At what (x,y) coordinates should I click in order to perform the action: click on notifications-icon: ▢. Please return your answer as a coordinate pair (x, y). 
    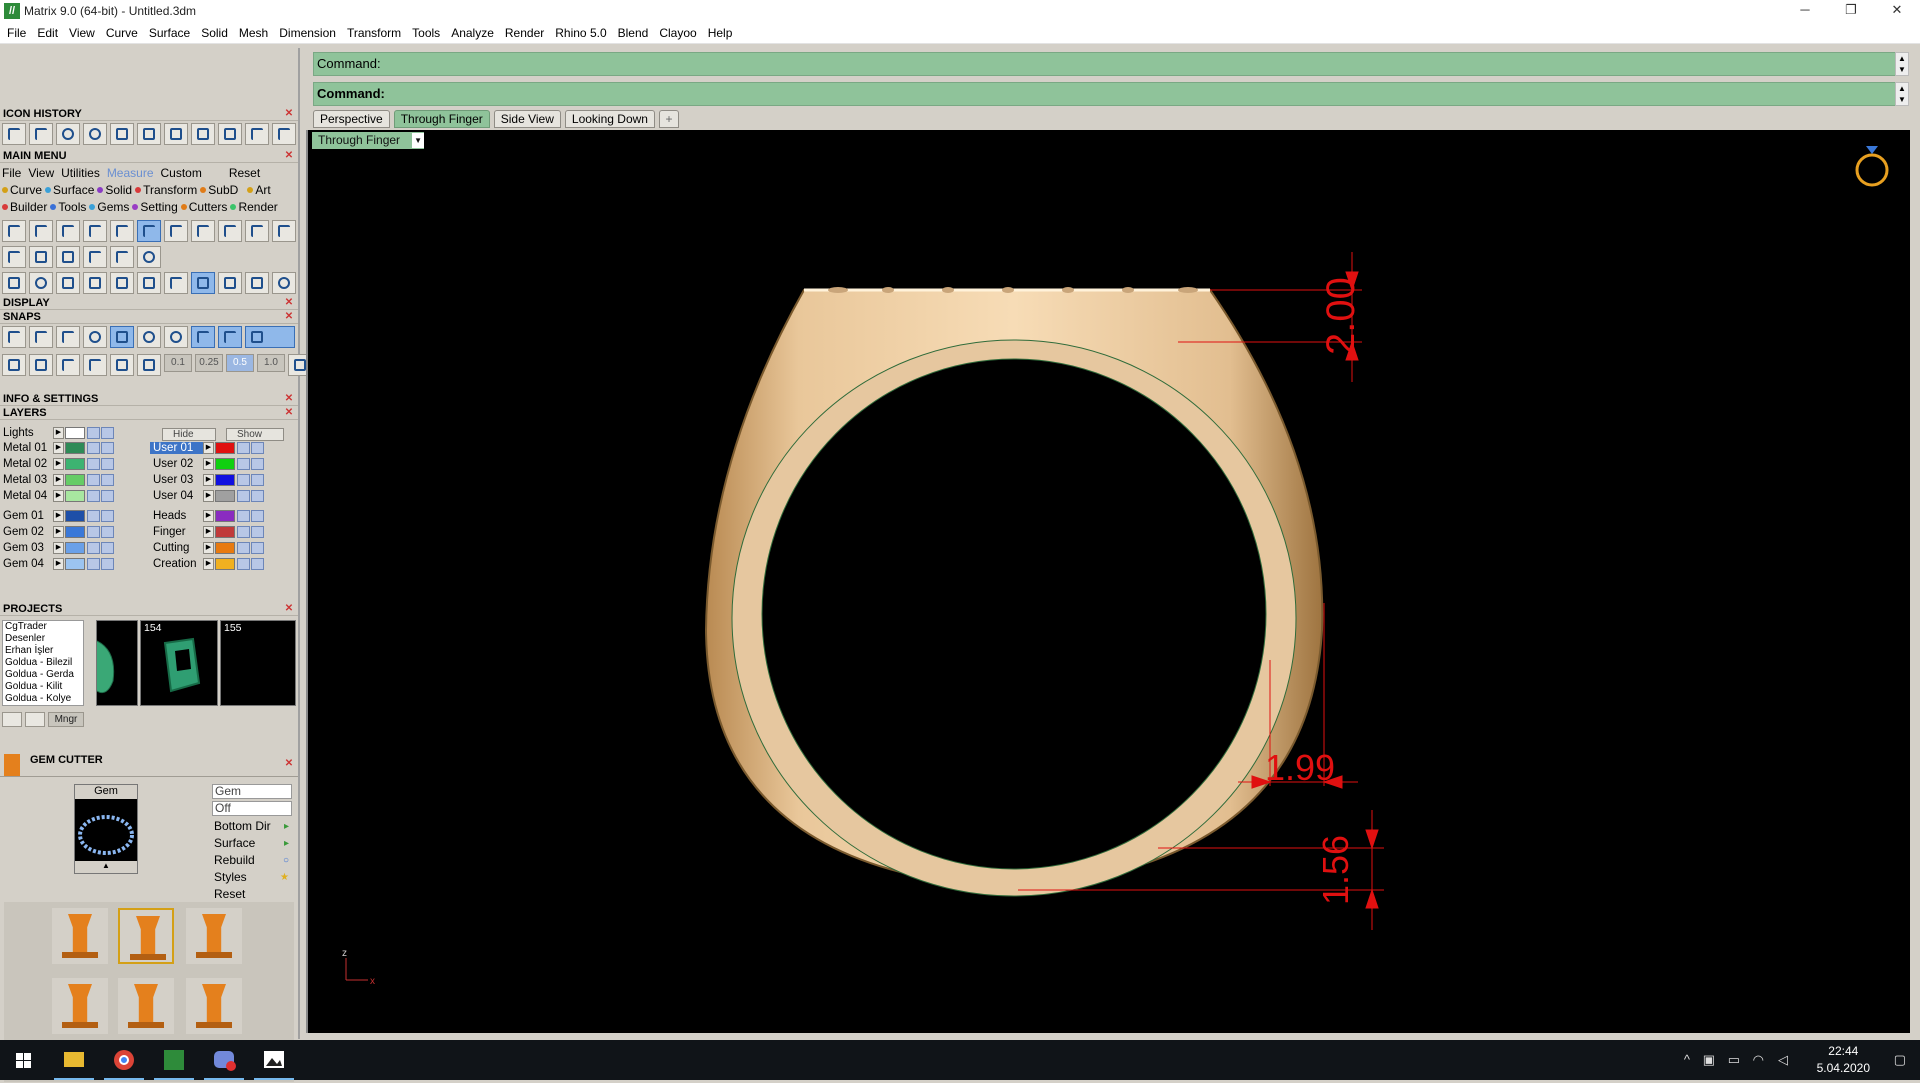
    Looking at the image, I should click on (1900, 1060).